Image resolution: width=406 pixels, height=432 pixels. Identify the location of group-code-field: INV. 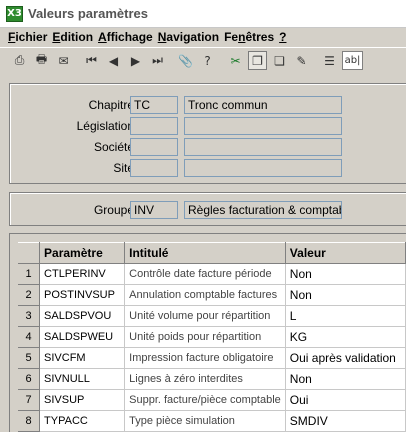
(154, 210).